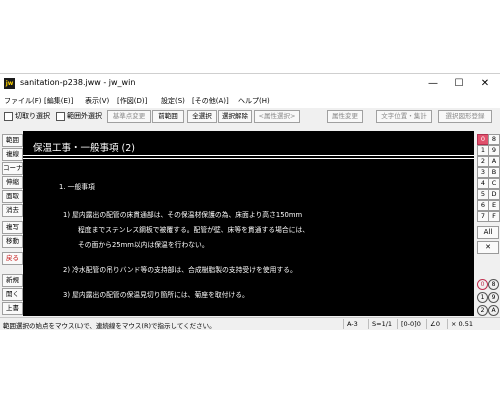 Image resolution: width=500 pixels, height=400 pixels. I want to click on window-title: sanitation-p238.jww - jw_win, so click(78, 82).